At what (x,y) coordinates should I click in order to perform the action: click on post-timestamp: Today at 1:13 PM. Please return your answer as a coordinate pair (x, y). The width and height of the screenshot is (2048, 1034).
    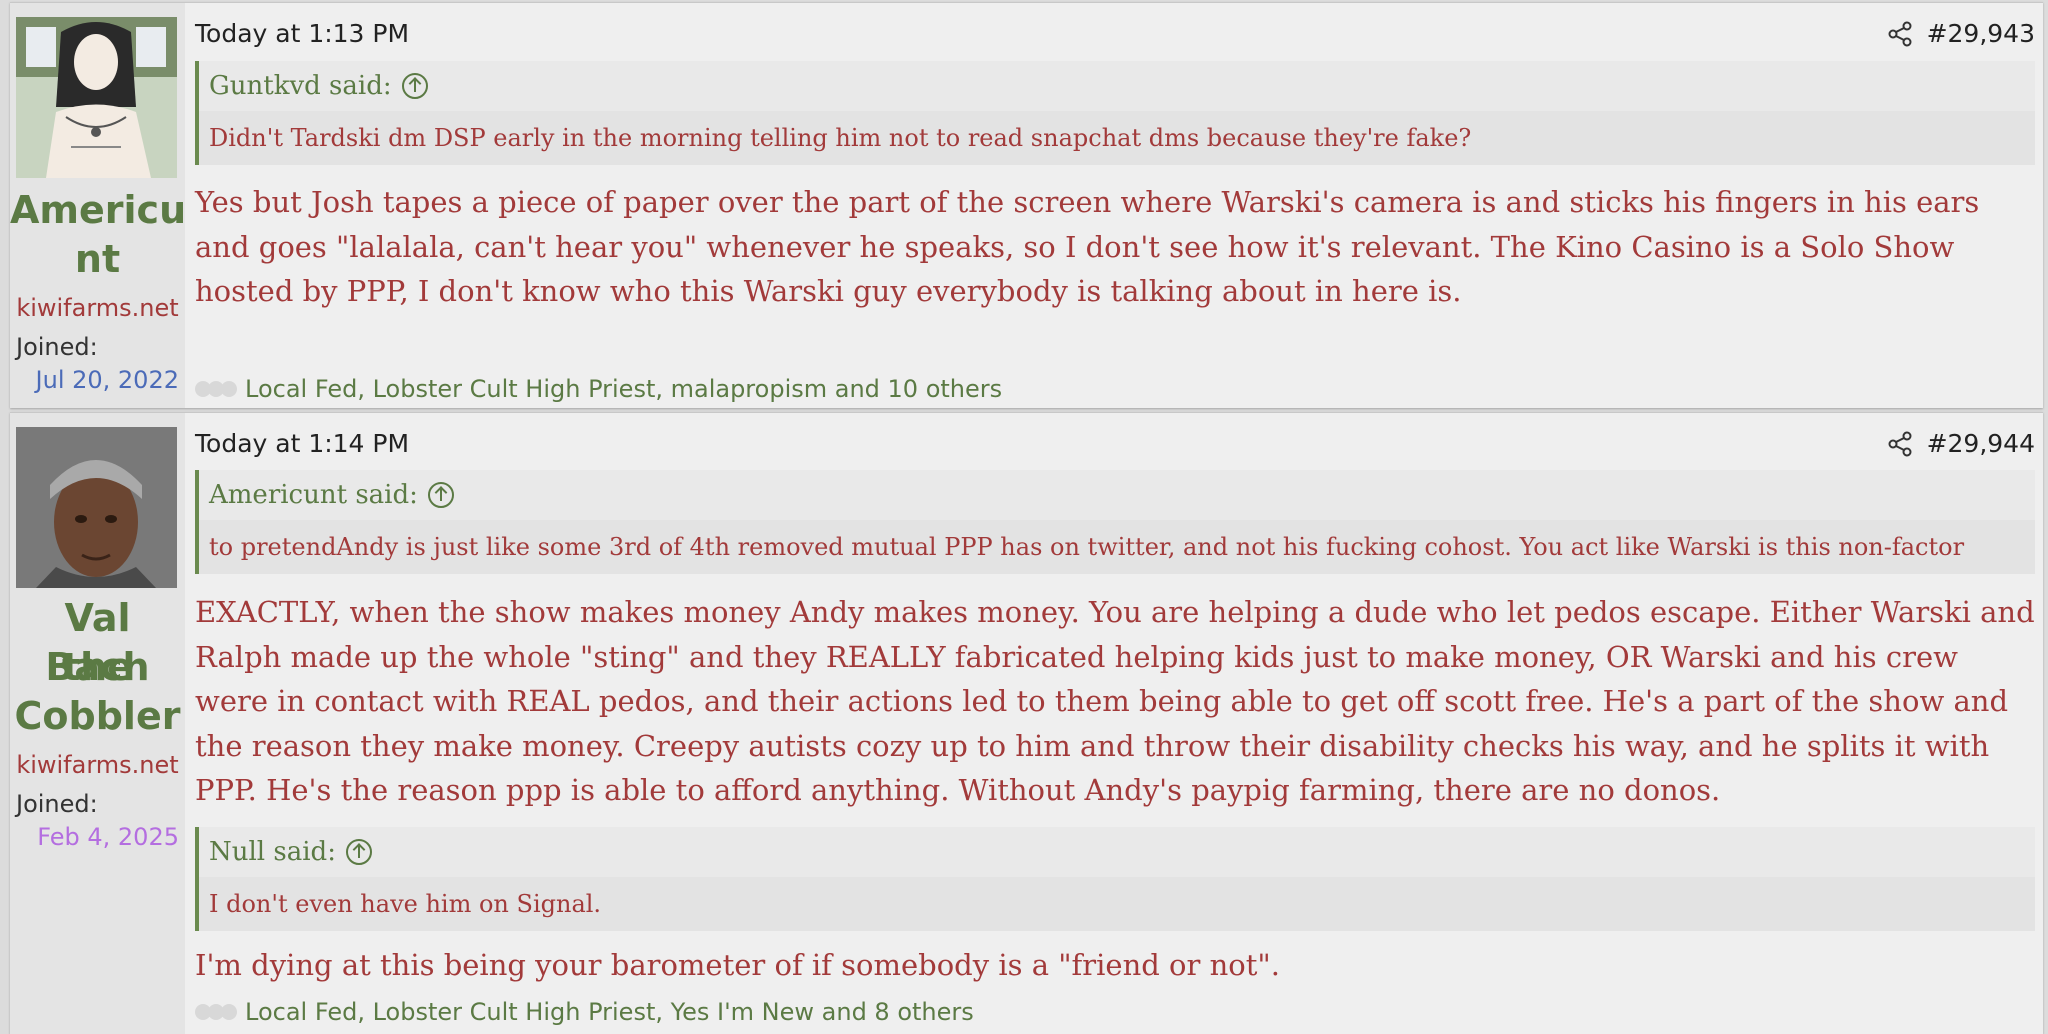
    Looking at the image, I should click on (302, 33).